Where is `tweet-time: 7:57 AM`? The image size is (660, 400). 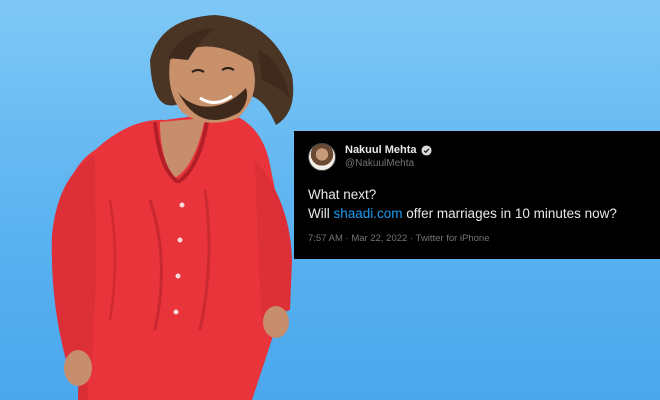
tweet-time: 7:57 AM is located at coordinates (325, 238).